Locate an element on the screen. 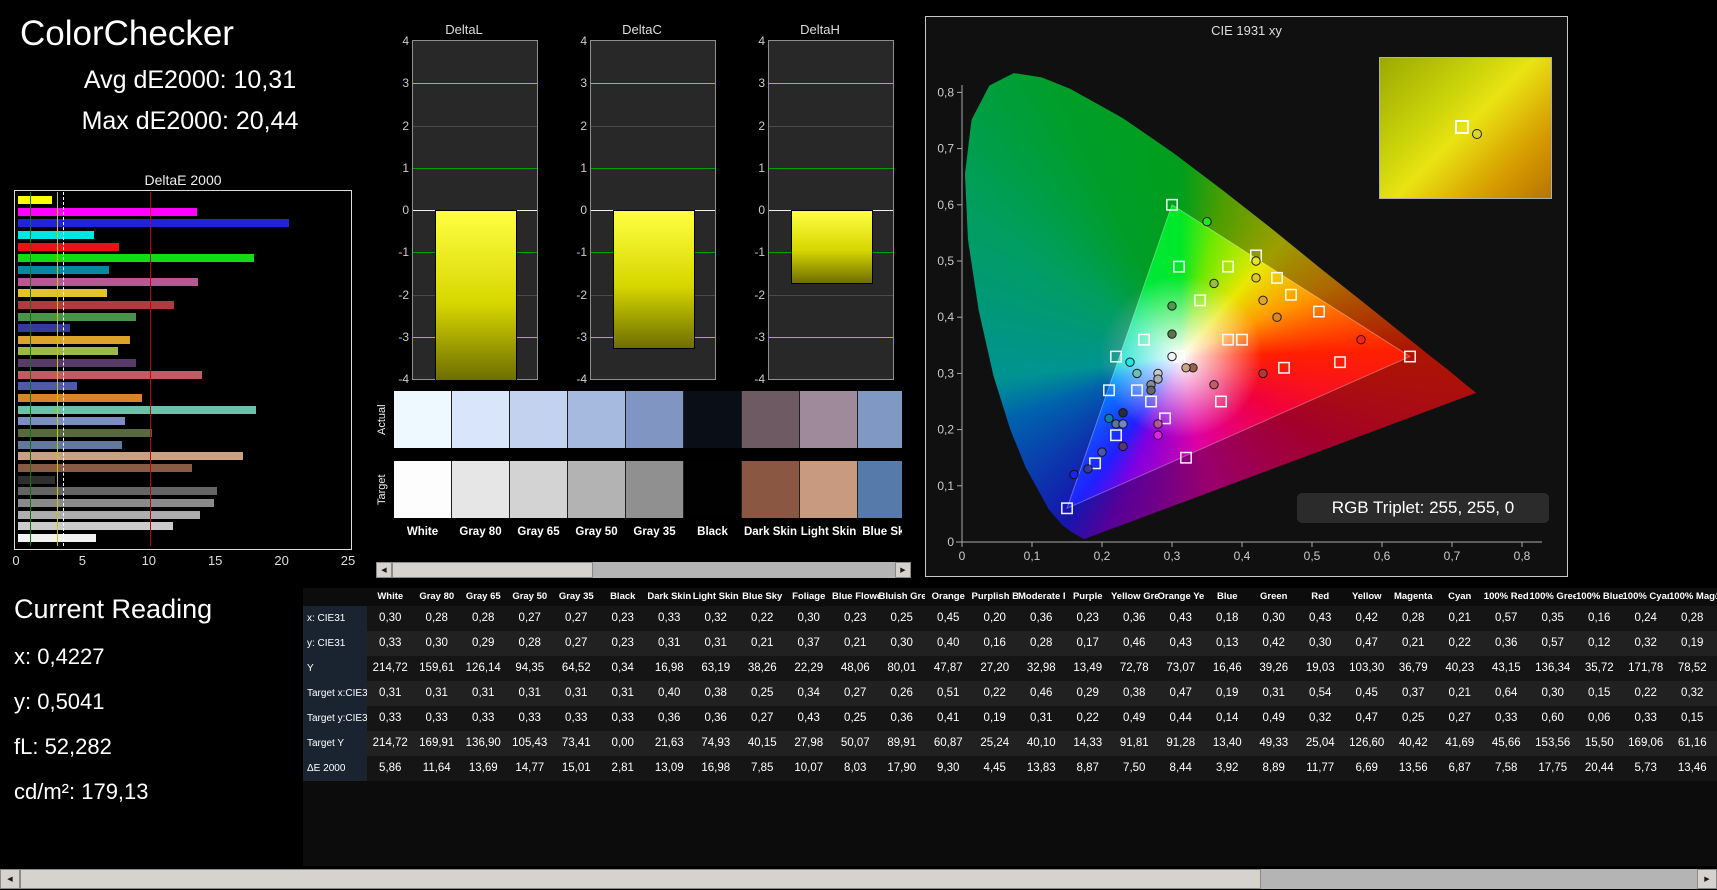 The image size is (1717, 890). table-cell: 7,85 is located at coordinates (762, 768).